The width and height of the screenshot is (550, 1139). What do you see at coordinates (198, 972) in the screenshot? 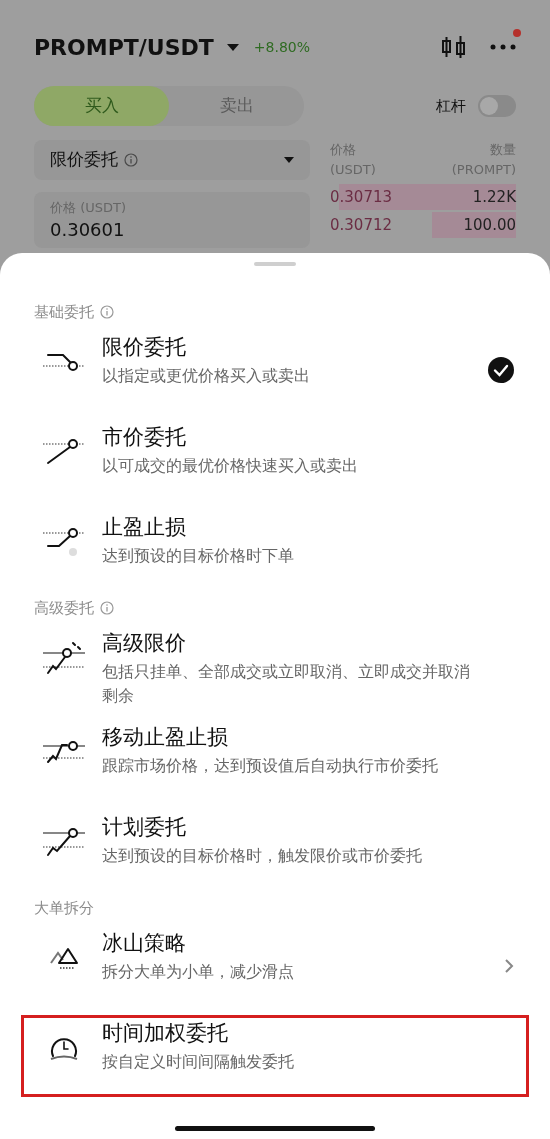
I see `option-description: 拆分大单为小单，减少滑点` at bounding box center [198, 972].